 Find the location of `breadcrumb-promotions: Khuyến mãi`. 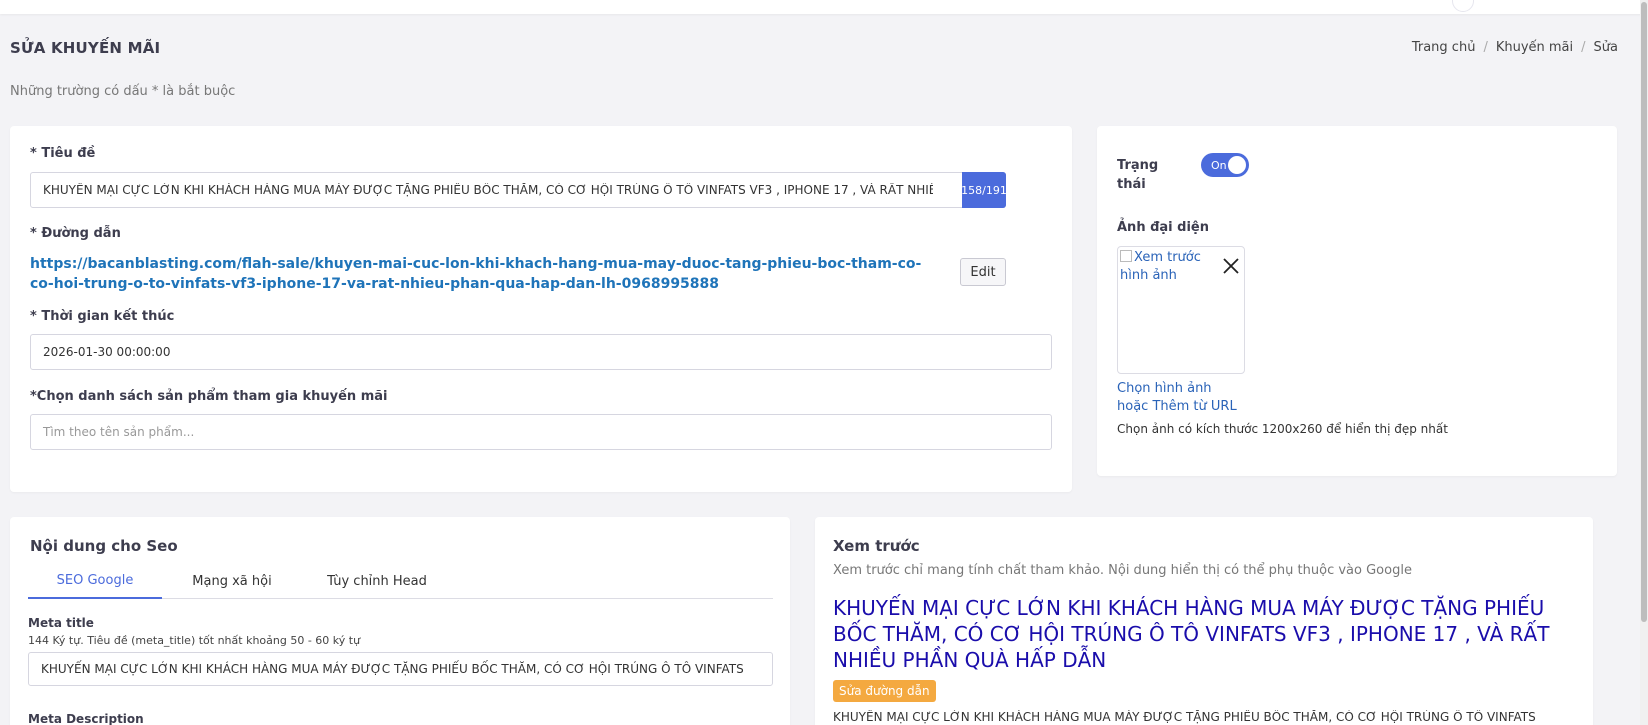

breadcrumb-promotions: Khuyến mãi is located at coordinates (1534, 47).